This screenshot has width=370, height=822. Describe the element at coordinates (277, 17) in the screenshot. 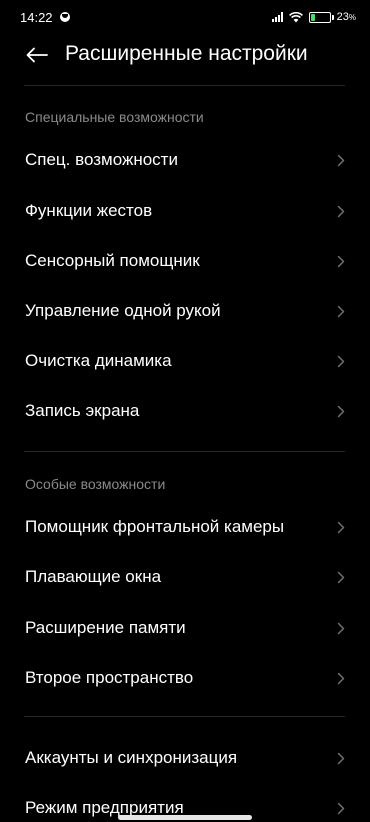

I see `cellular-signal-icon` at that location.